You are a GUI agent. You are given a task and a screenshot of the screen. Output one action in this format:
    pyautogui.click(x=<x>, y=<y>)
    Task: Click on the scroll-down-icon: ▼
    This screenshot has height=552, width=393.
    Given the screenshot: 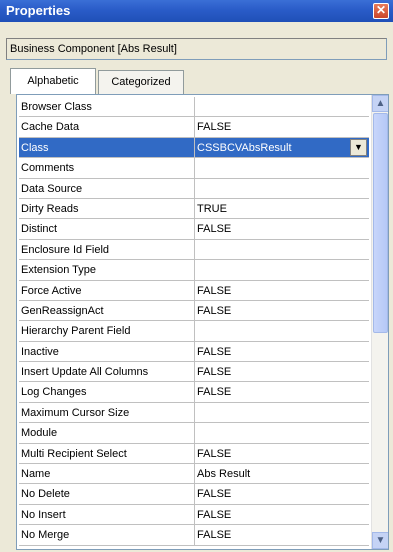 What is the action you would take?
    pyautogui.click(x=380, y=540)
    